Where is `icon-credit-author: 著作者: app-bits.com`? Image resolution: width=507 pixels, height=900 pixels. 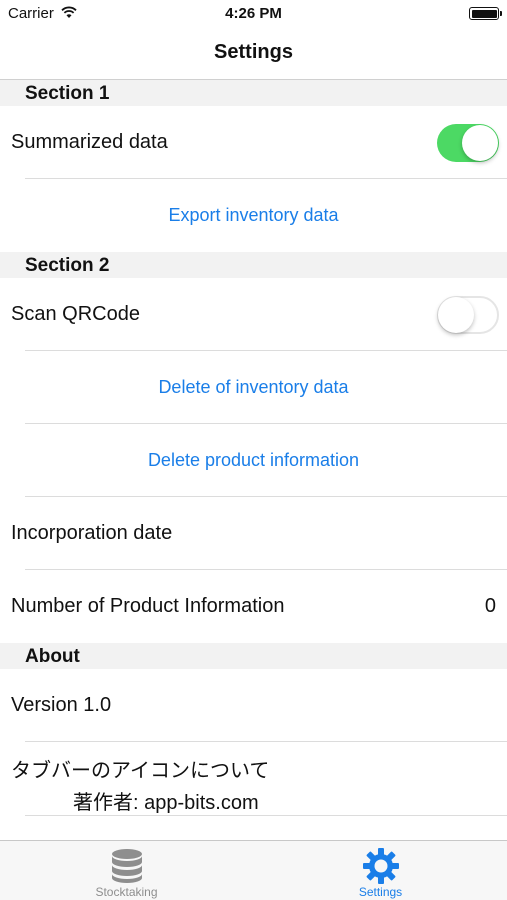
icon-credit-author: 著作者: app-bits.com is located at coordinates (166, 803).